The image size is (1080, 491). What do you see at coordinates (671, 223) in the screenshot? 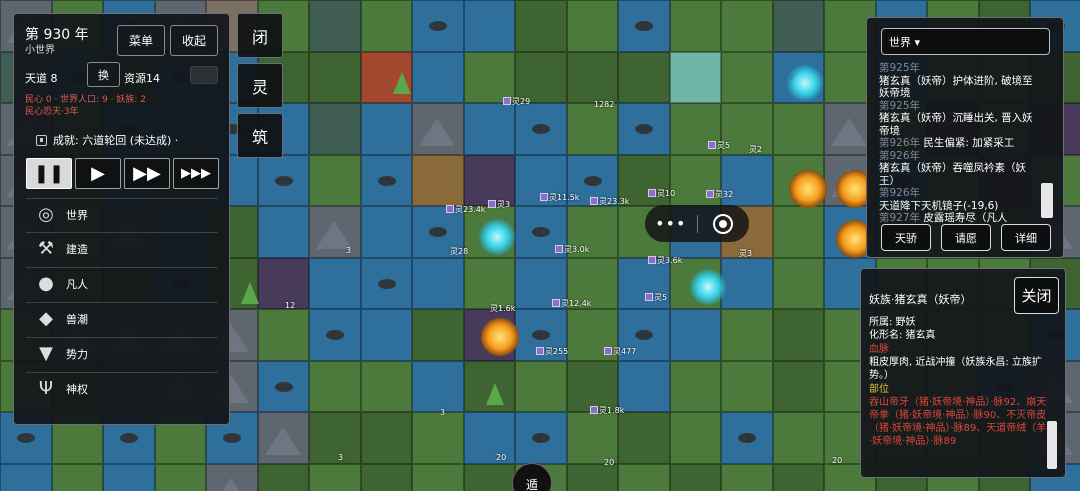
I see `more-options-button: •••` at bounding box center [671, 223].